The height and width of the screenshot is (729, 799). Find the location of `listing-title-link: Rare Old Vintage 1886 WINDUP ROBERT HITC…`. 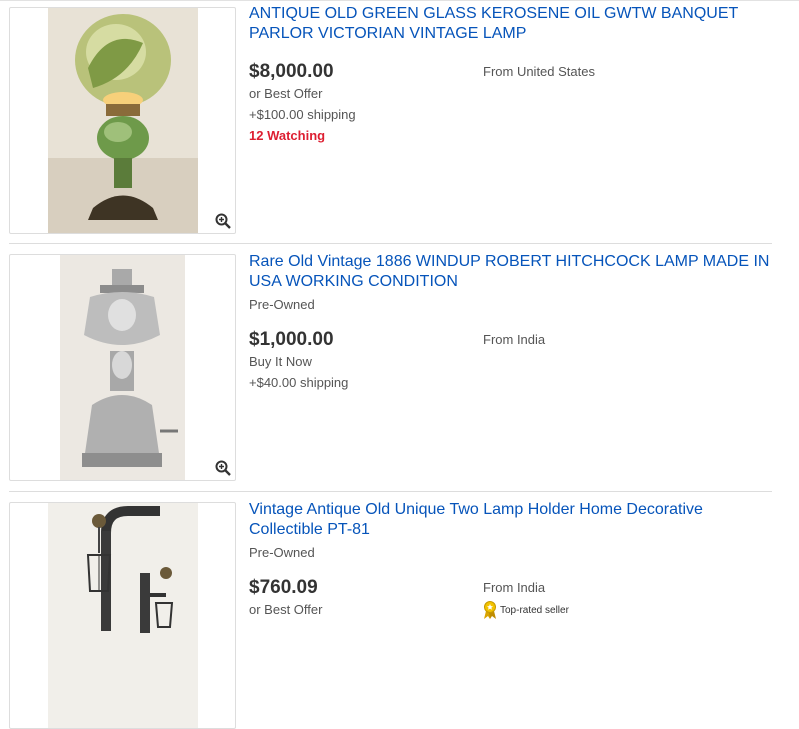

listing-title-link: Rare Old Vintage 1886 WINDUP ROBERT HITC… is located at coordinates (514, 272).